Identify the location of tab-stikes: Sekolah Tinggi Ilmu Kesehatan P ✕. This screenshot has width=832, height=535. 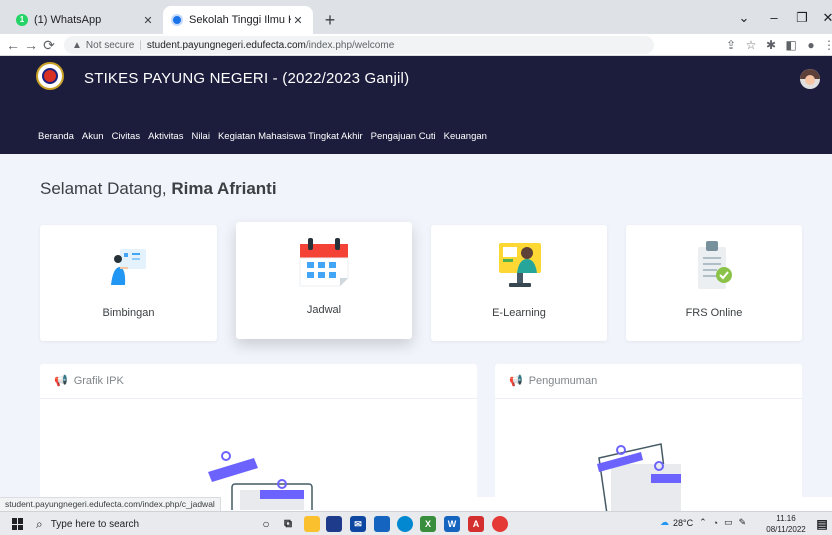
(238, 20).